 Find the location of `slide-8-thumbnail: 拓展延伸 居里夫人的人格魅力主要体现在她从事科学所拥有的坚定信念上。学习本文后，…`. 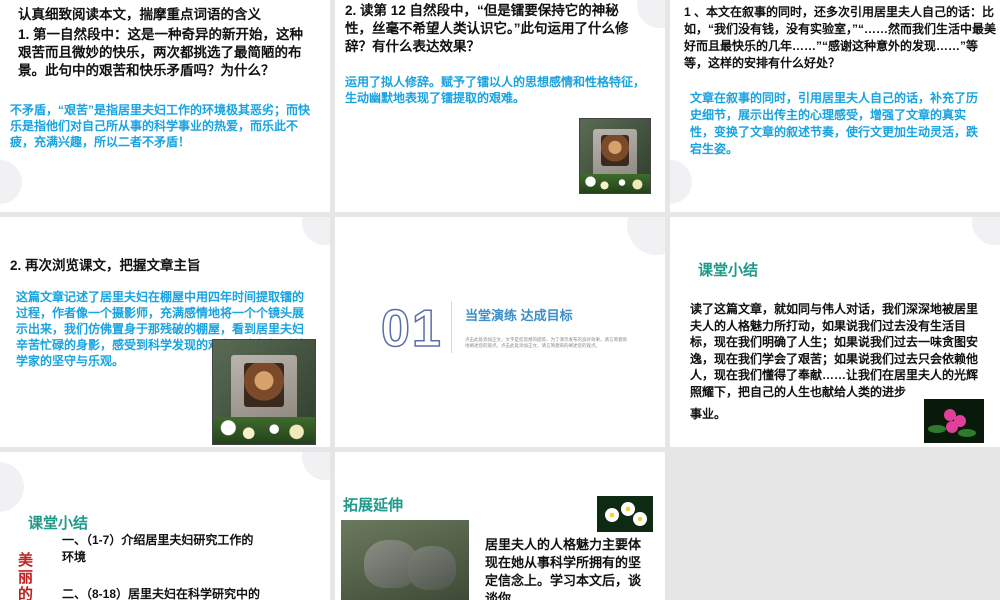

slide-8-thumbnail: 拓展延伸 居里夫人的人格魅力主要体现在她从事科学所拥有的坚定信念上。学习本文后，… is located at coordinates (500, 526).